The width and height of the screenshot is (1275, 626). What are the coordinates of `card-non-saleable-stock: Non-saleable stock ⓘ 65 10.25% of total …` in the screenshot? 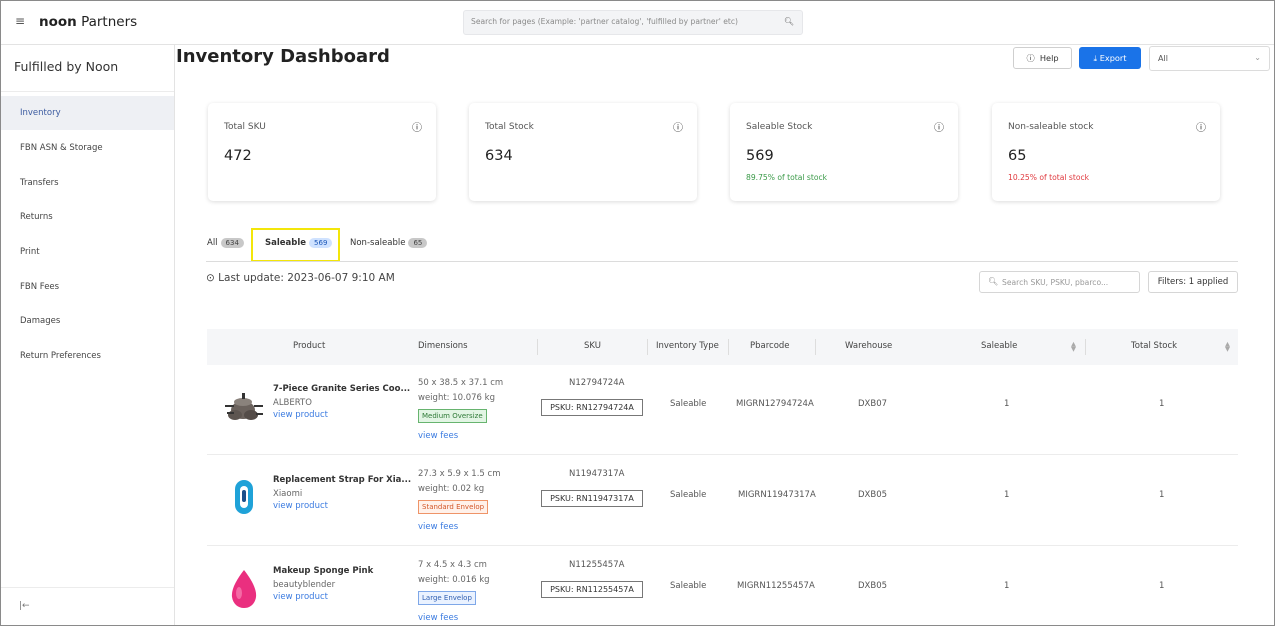 It's located at (1106, 152).